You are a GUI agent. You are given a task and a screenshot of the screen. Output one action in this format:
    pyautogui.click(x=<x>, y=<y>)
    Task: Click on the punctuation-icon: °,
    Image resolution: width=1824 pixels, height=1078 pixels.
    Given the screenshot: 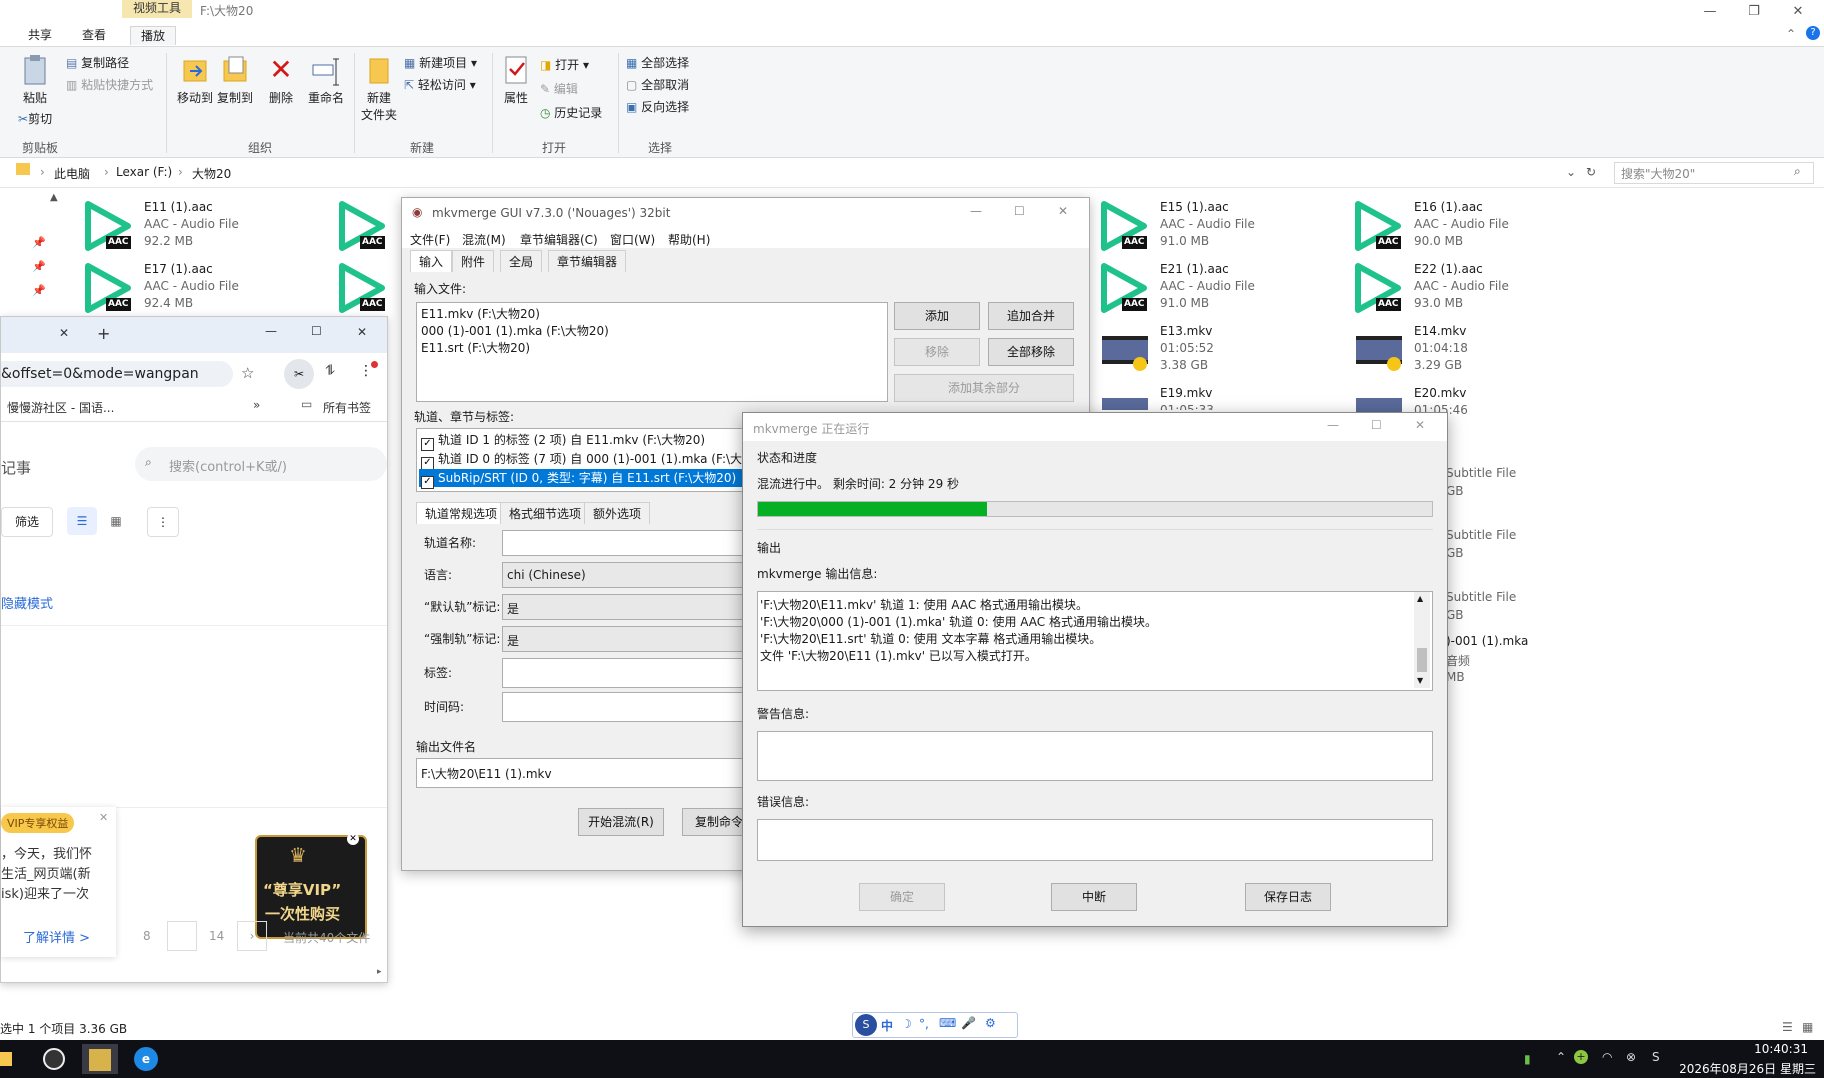 What is the action you would take?
    pyautogui.click(x=924, y=1024)
    